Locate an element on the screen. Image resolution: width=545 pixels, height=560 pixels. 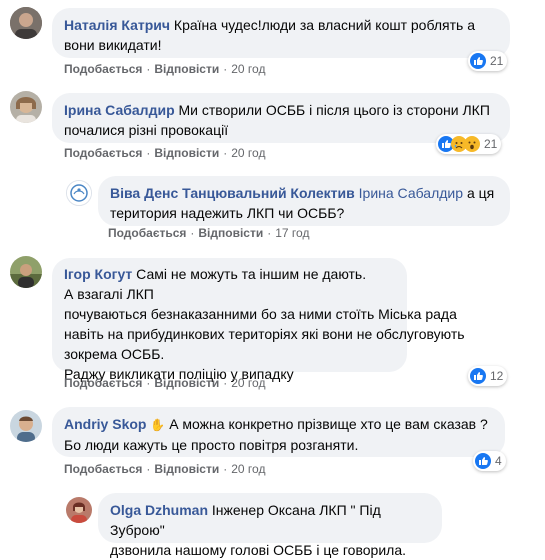
comment-author: Ірина Сабалдир is located at coordinates (119, 110).